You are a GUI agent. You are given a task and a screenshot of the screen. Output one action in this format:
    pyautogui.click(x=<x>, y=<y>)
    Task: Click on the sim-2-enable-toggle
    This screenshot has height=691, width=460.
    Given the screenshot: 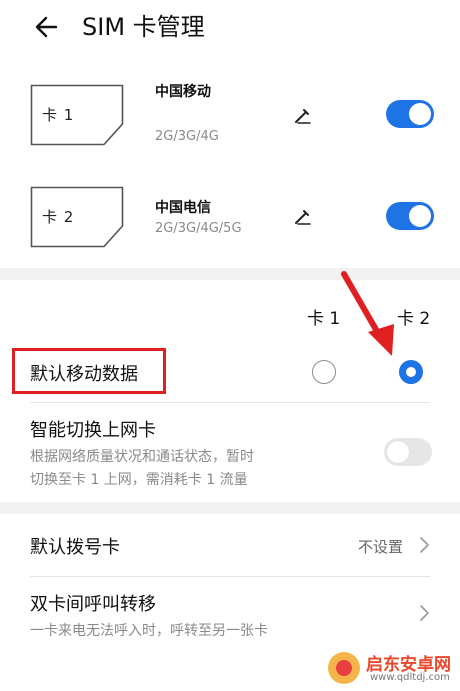 What is the action you would take?
    pyautogui.click(x=410, y=216)
    